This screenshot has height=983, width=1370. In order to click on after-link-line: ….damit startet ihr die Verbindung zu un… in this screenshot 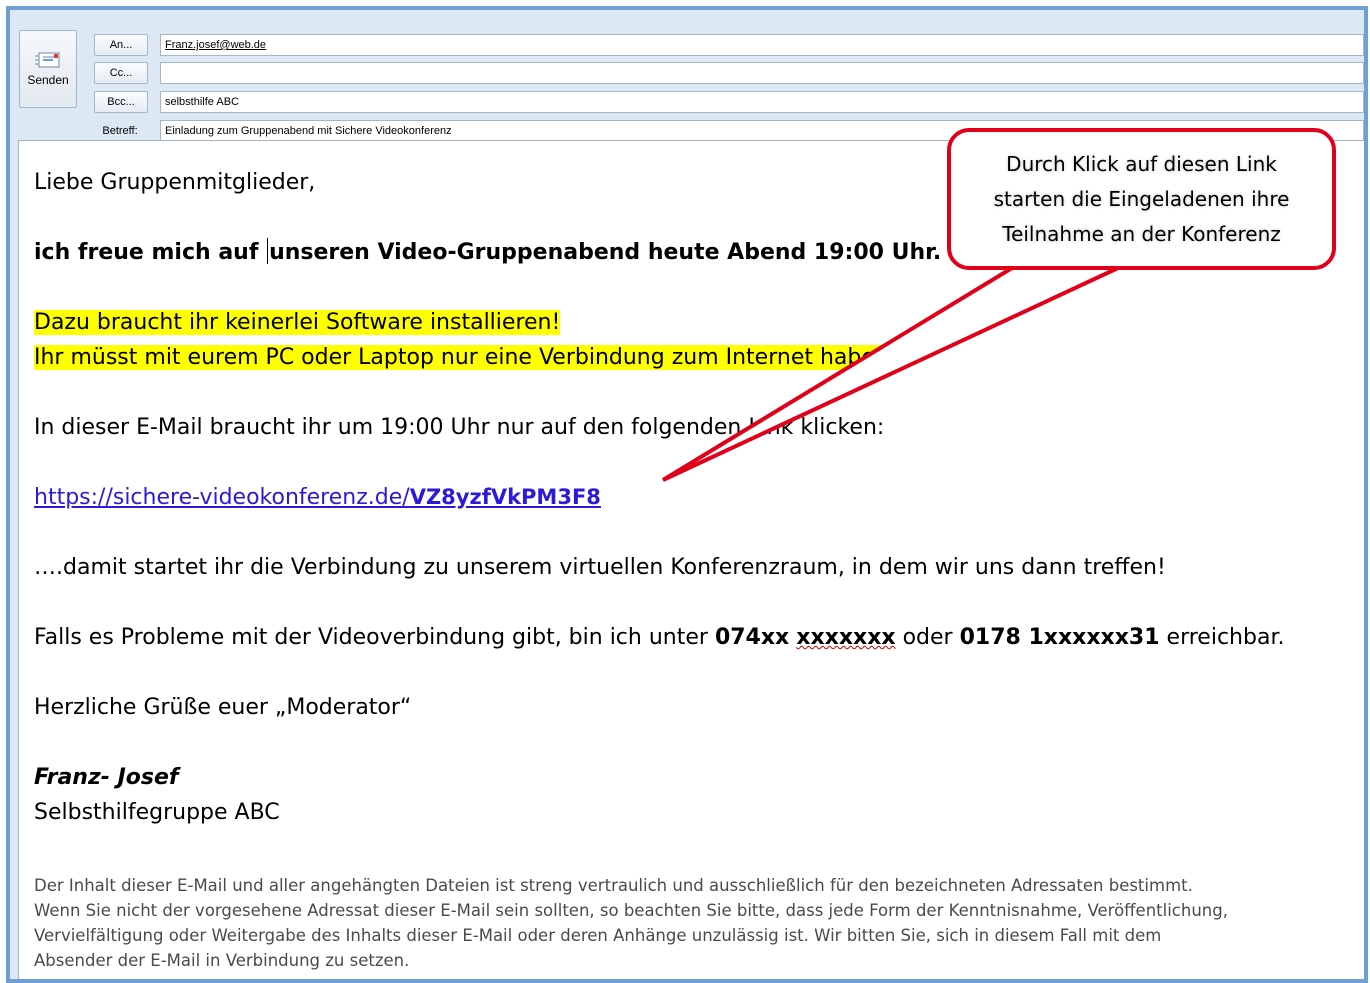, I will do `click(600, 567)`.